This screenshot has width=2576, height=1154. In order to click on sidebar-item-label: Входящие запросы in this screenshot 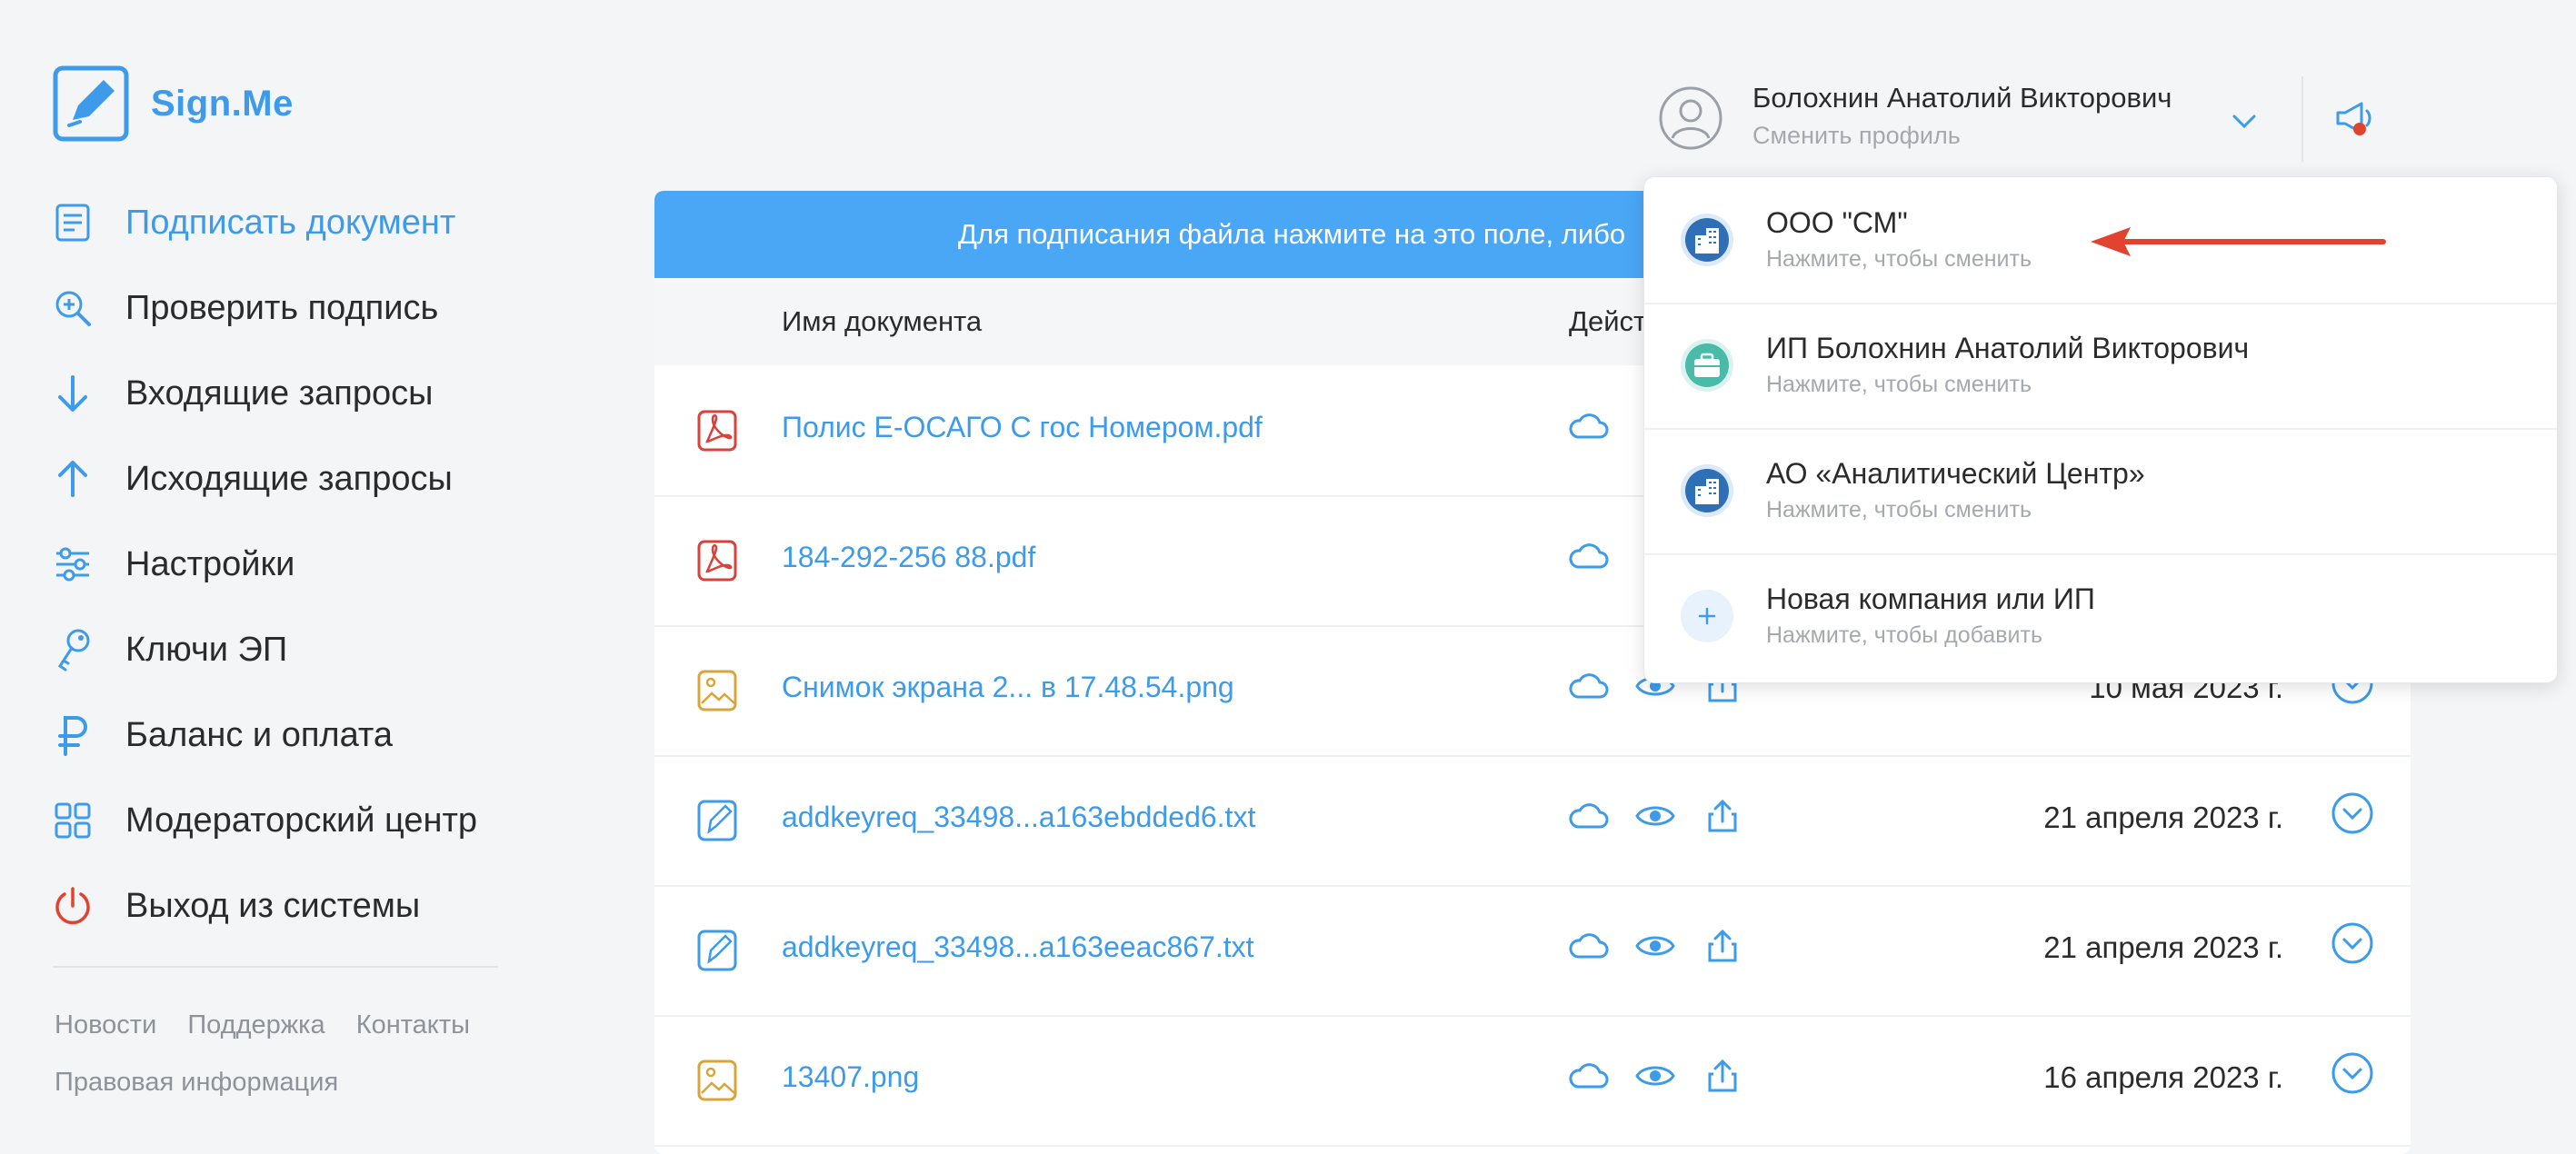, I will do `click(279, 393)`.